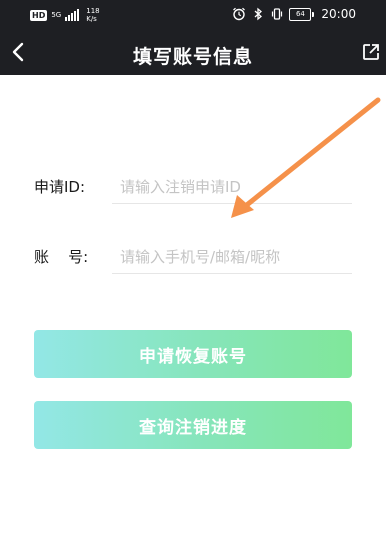 This screenshot has width=386, height=540. What do you see at coordinates (91, 19) in the screenshot?
I see `network-speed-unit: K/s` at bounding box center [91, 19].